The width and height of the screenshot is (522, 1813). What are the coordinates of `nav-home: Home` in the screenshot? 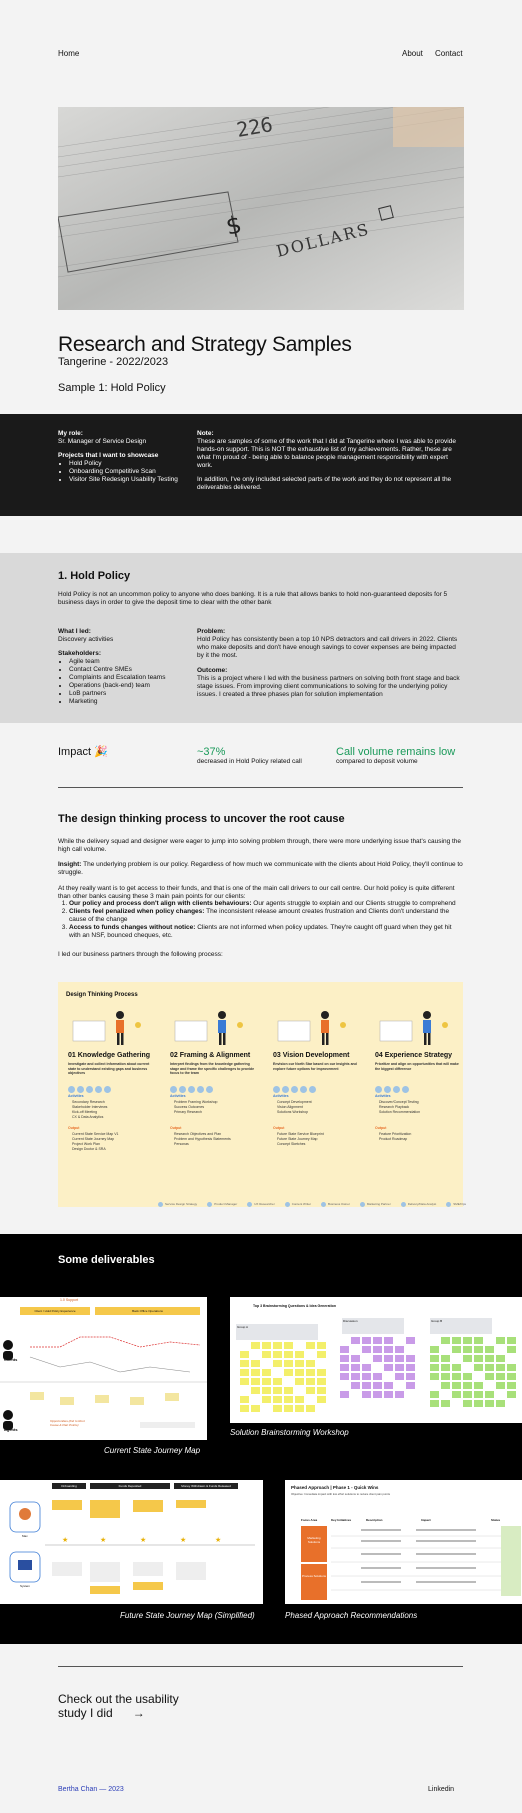 It's located at (68, 52).